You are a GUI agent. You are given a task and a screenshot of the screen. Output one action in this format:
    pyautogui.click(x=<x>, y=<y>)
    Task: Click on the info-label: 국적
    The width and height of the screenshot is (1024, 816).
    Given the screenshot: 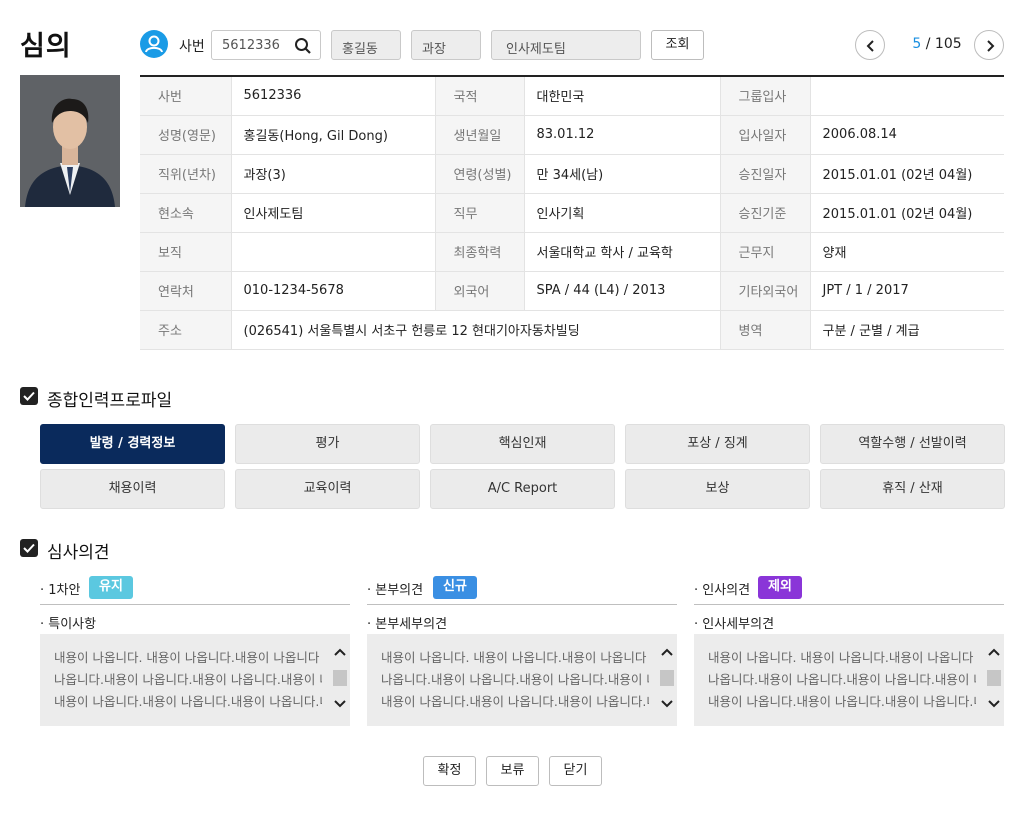 What is the action you would take?
    pyautogui.click(x=480, y=96)
    